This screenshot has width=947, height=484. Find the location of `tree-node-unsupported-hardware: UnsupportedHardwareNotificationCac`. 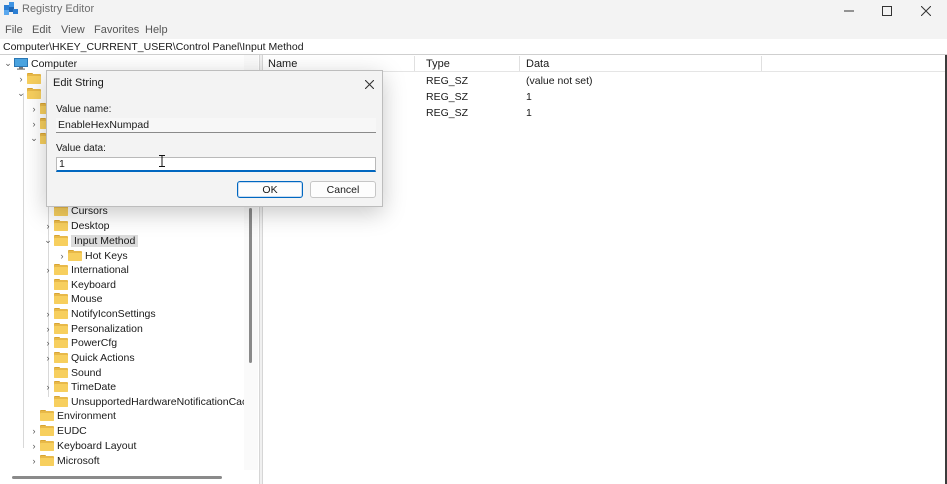

tree-node-unsupported-hardware: UnsupportedHardwareNotificationCac is located at coordinates (144, 401).